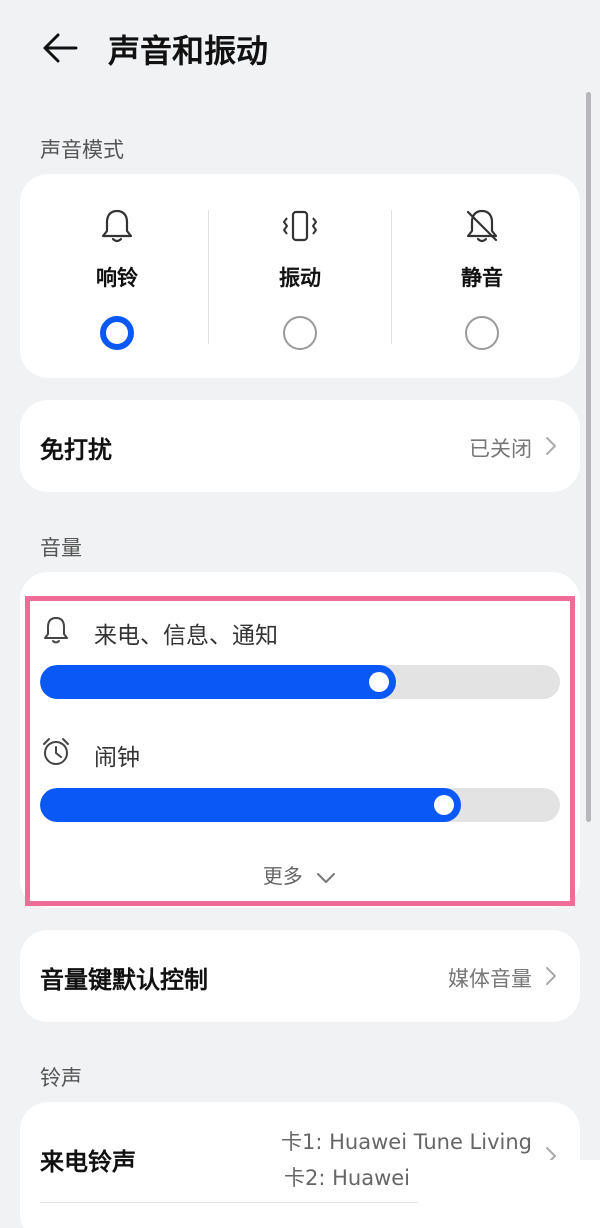 Image resolution: width=600 pixels, height=1228 pixels. Describe the element at coordinates (490, 979) in the screenshot. I see `volume-key-value: 媒体音量` at that location.